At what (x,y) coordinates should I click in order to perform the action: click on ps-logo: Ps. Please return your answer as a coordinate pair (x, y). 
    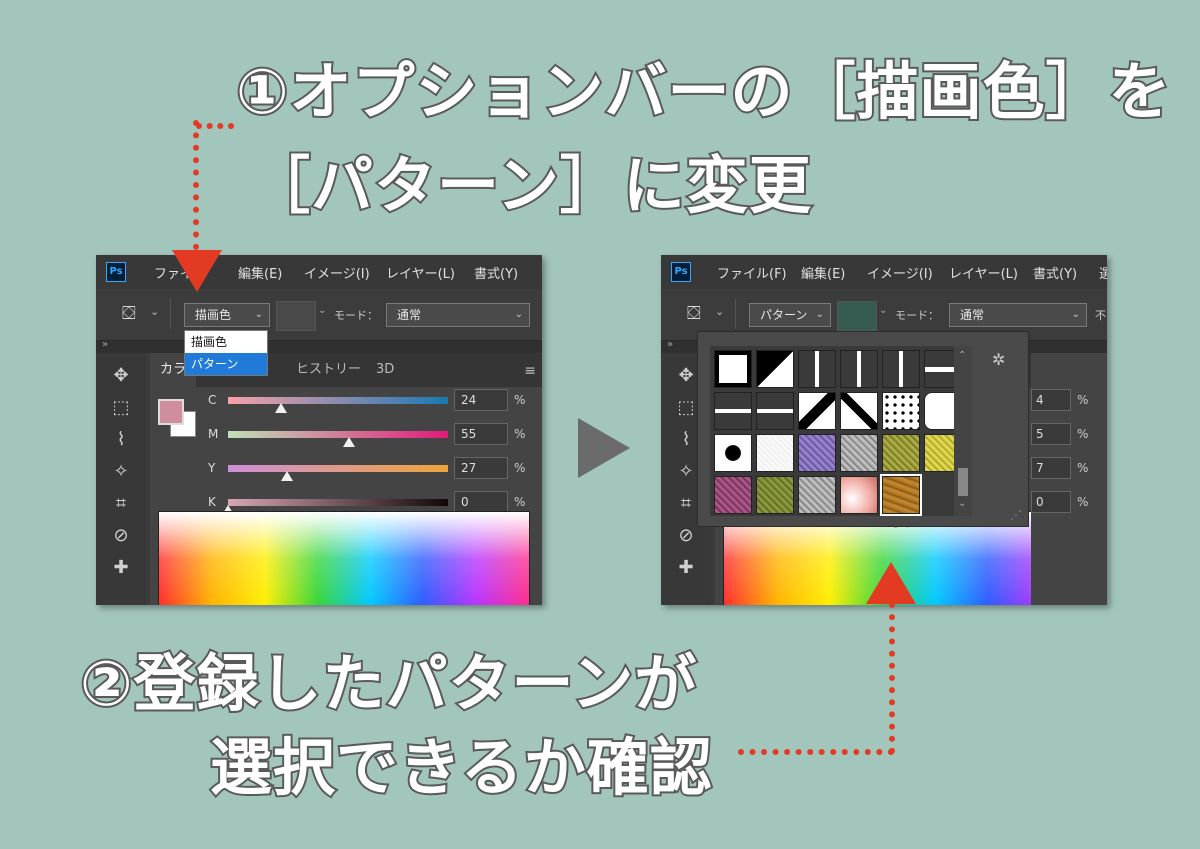
    Looking at the image, I should click on (116, 272).